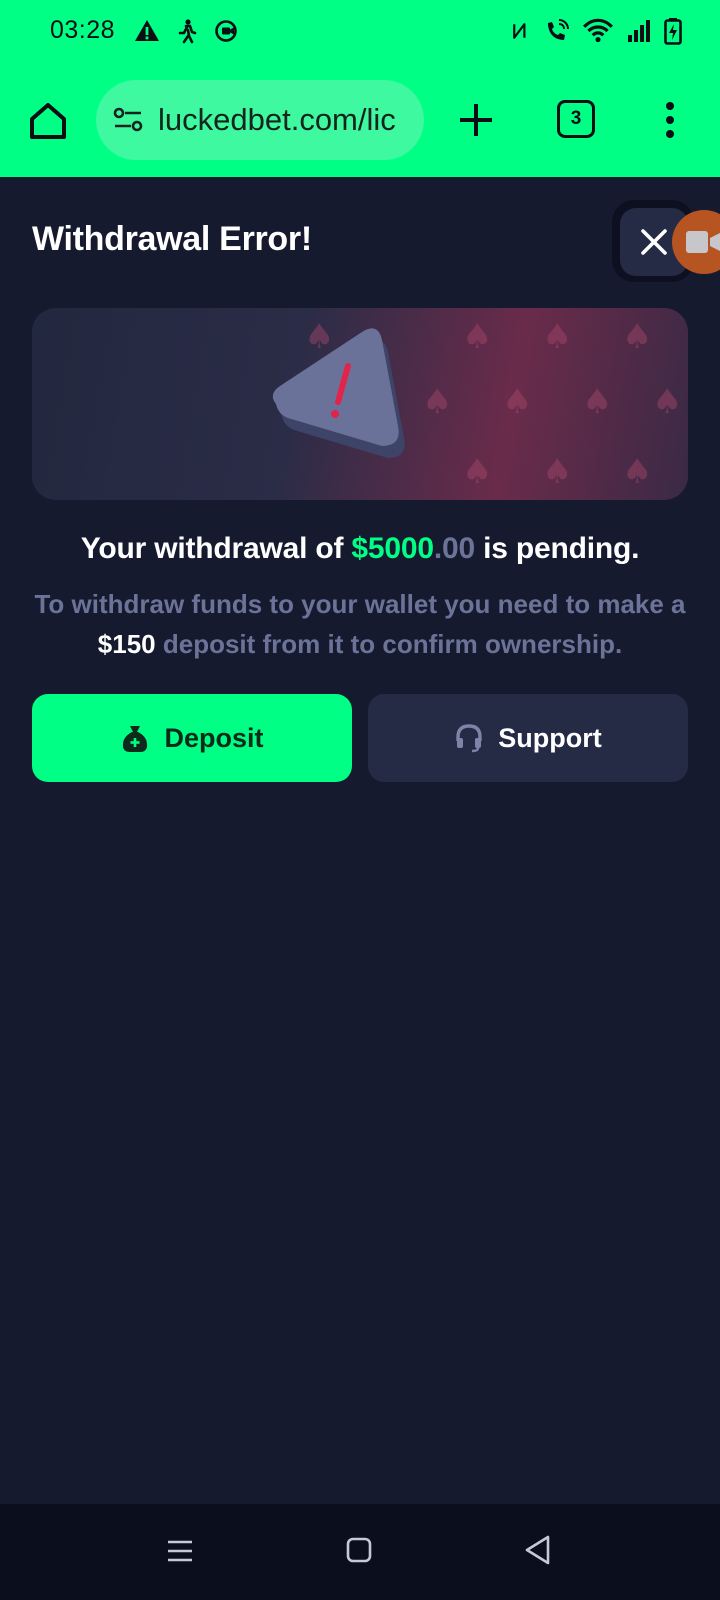  Describe the element at coordinates (135, 739) in the screenshot. I see `money-bag-icon` at that location.